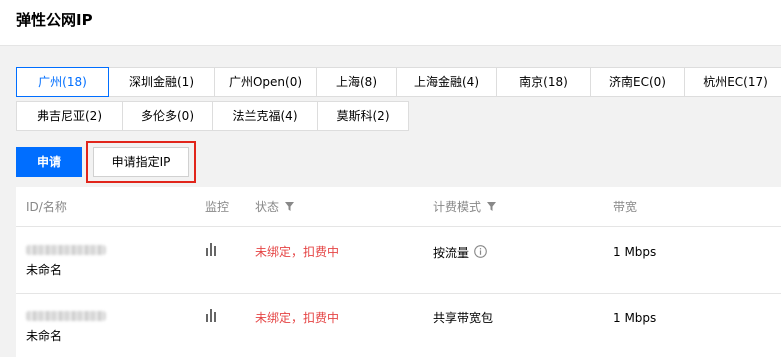 The height and width of the screenshot is (357, 781). I want to click on tab-nanjing: 南京(18), so click(543, 82).